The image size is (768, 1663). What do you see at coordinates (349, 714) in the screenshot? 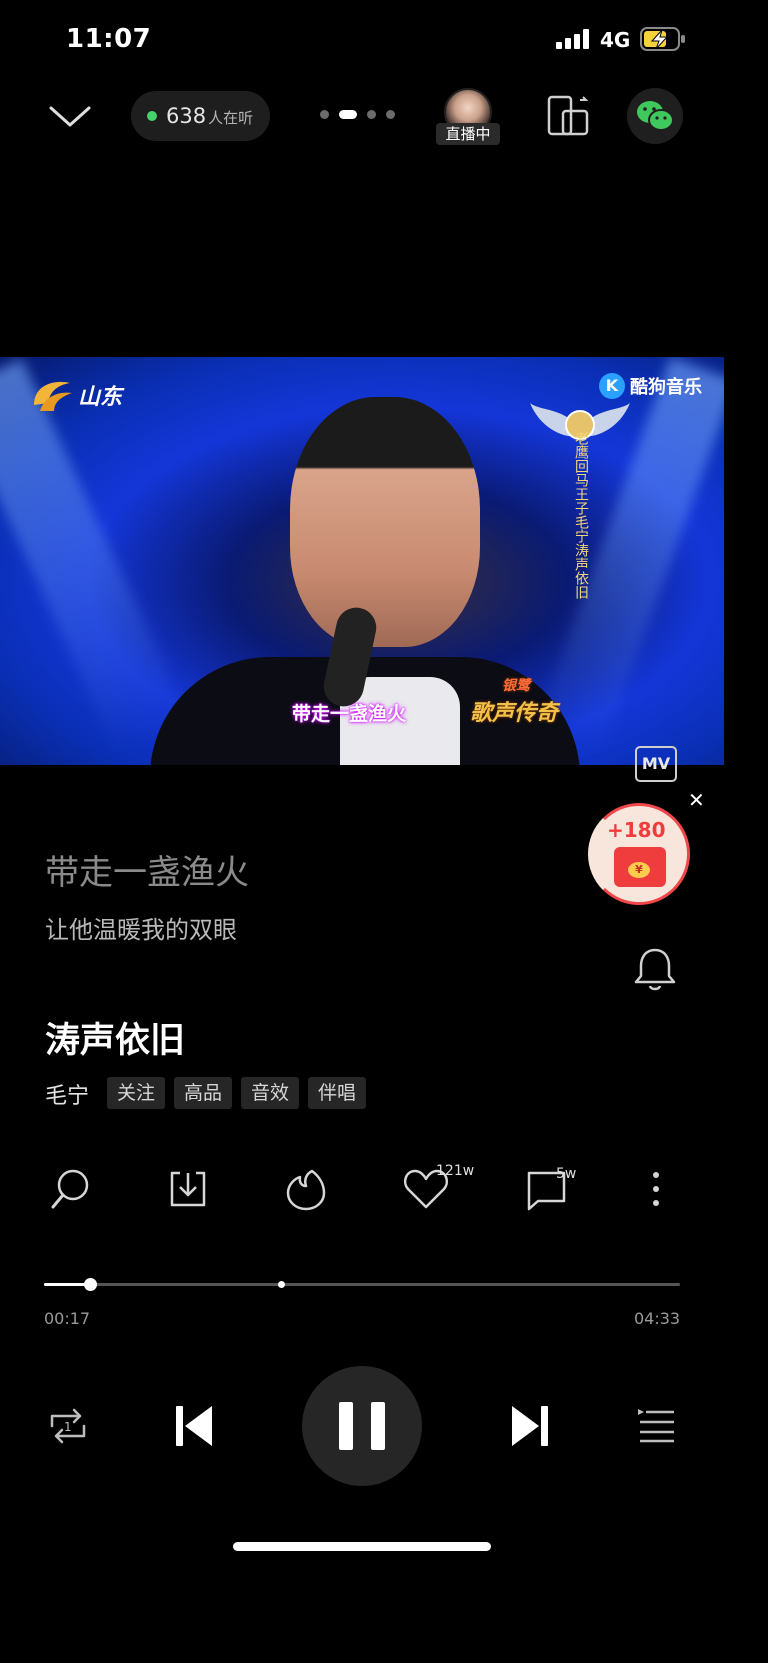
I see `video-subtitle: 带走一盏渔火` at bounding box center [349, 714].